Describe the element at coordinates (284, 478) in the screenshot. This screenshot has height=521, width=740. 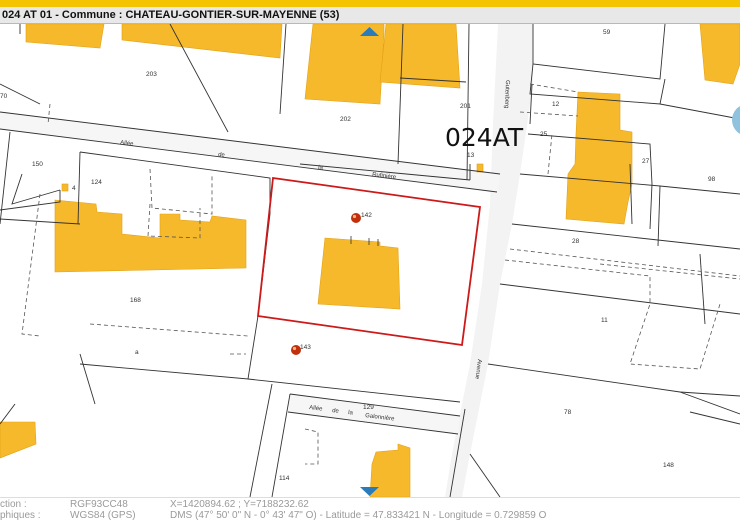
I see `parcel-label-114: 114` at that location.